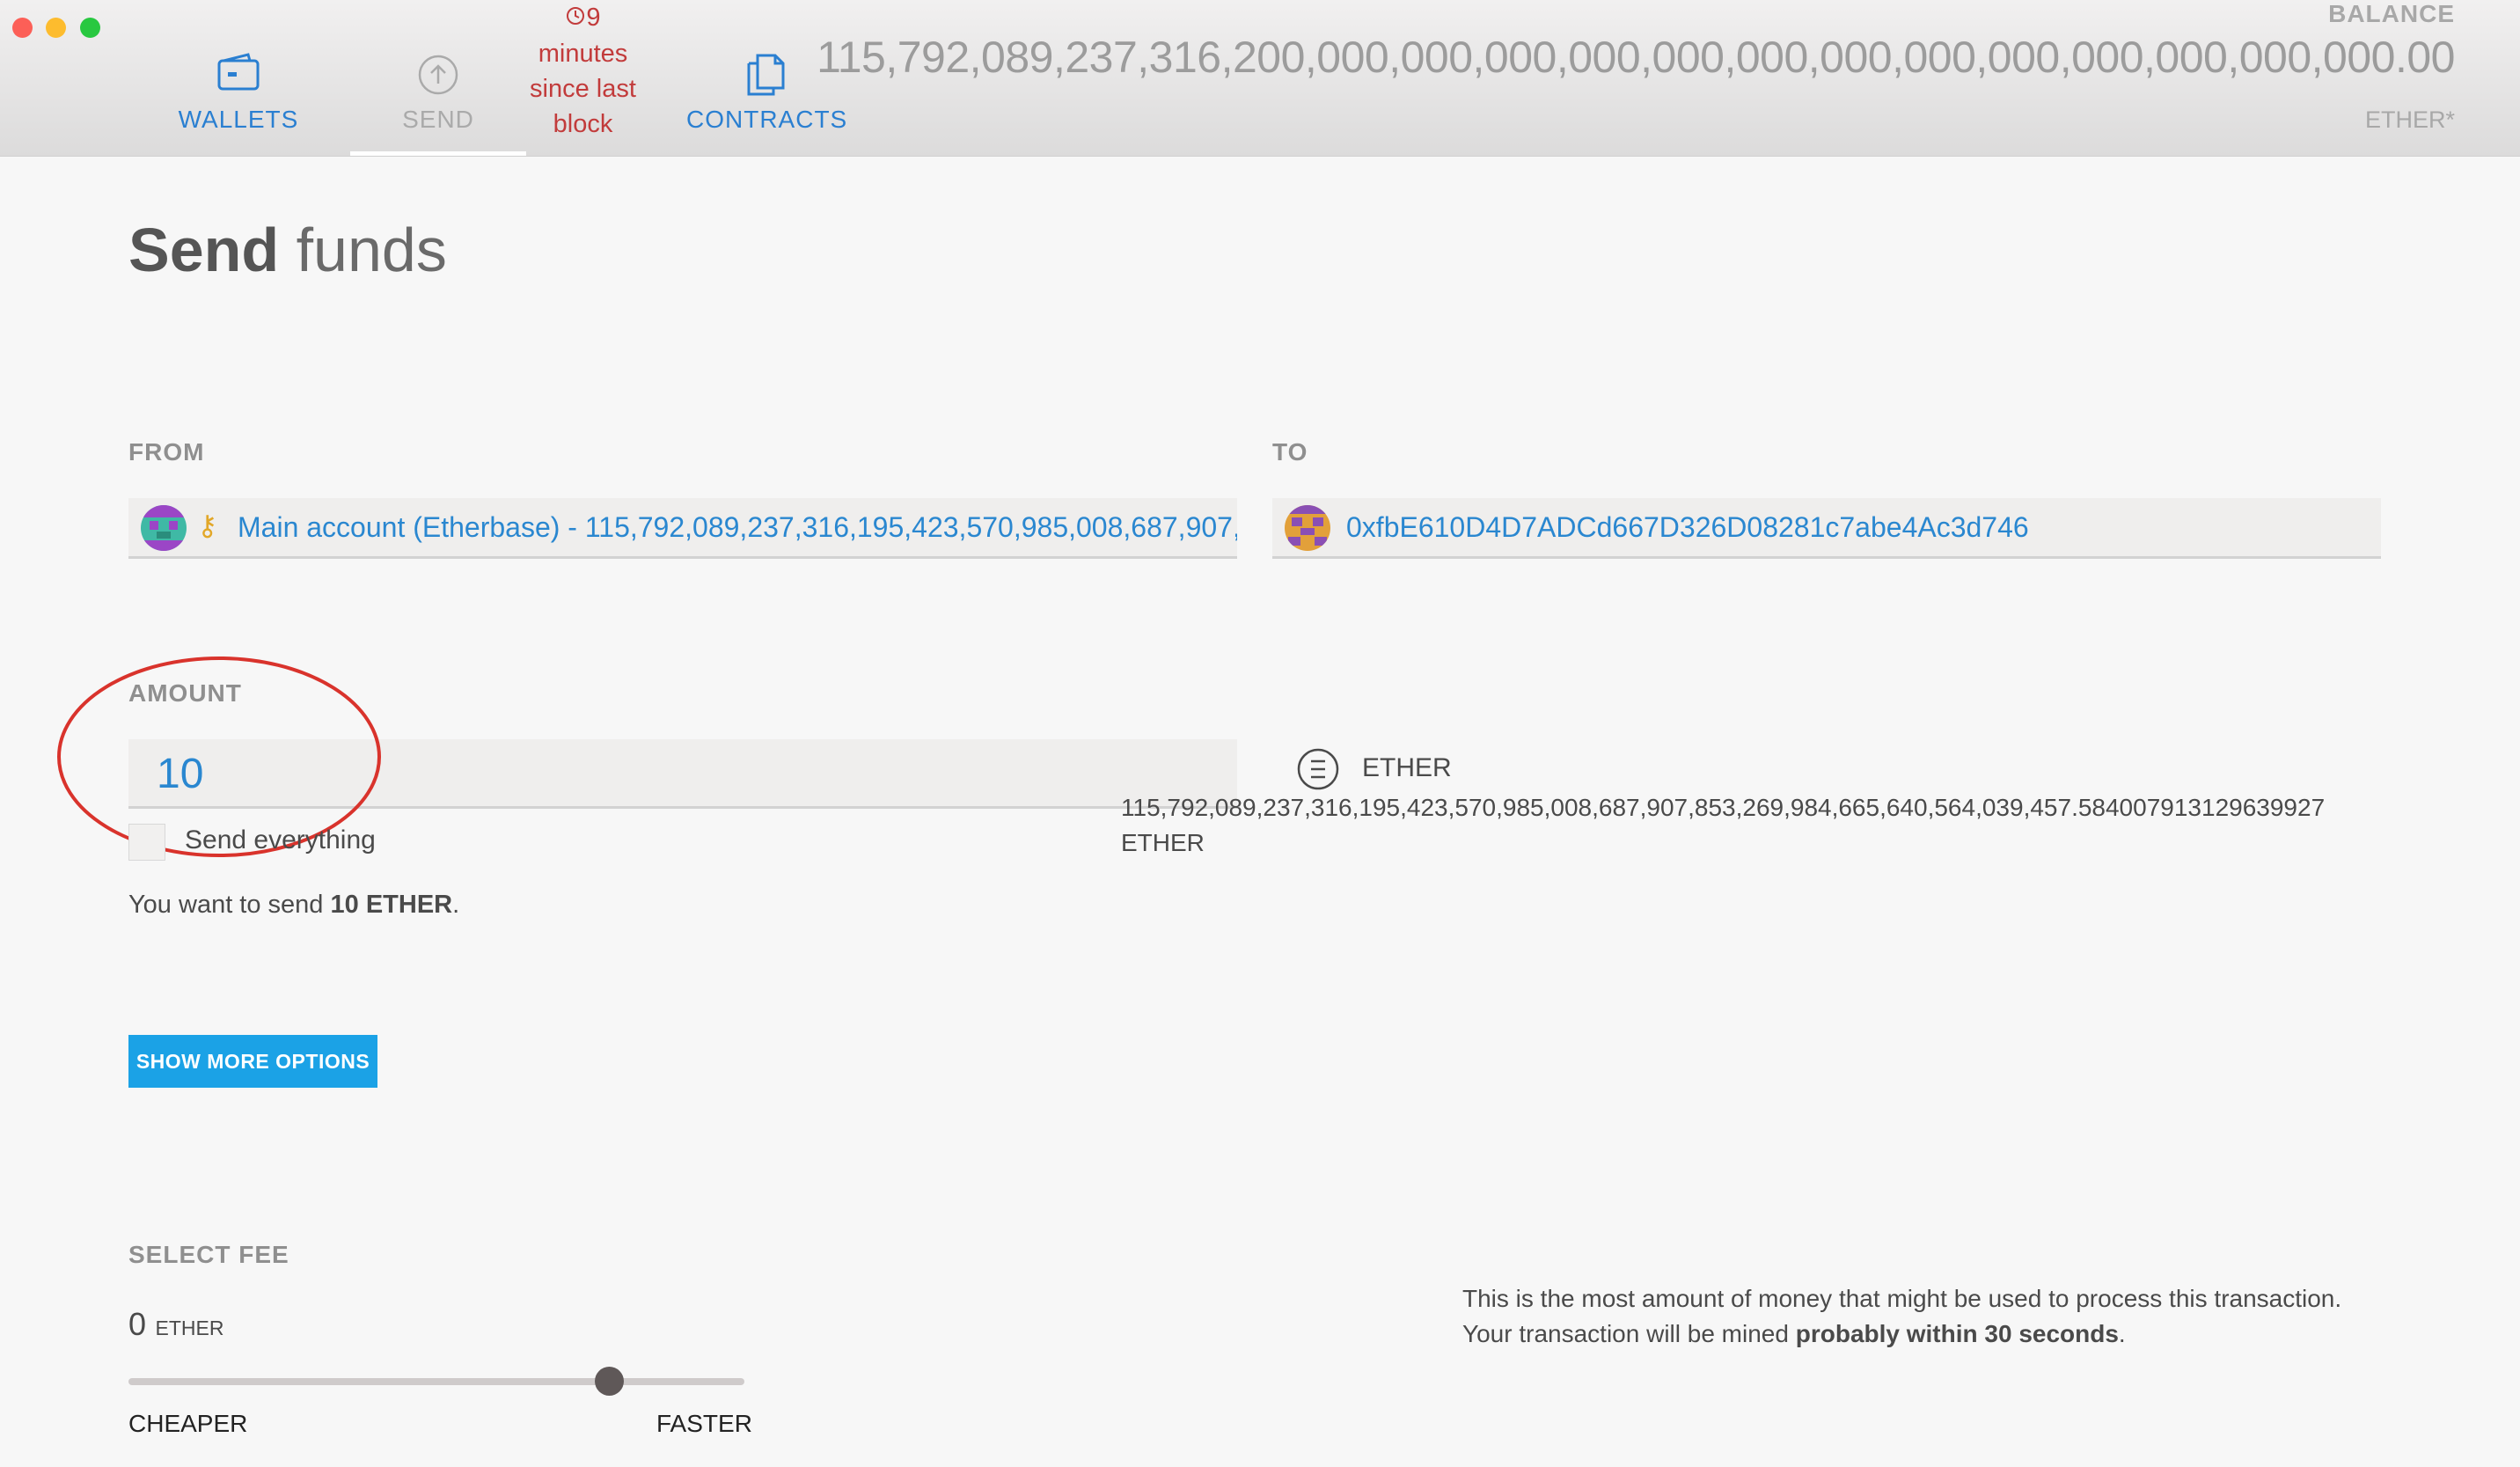 This screenshot has width=2520, height=1467. What do you see at coordinates (56, 28) in the screenshot?
I see `window-minimize-button` at bounding box center [56, 28].